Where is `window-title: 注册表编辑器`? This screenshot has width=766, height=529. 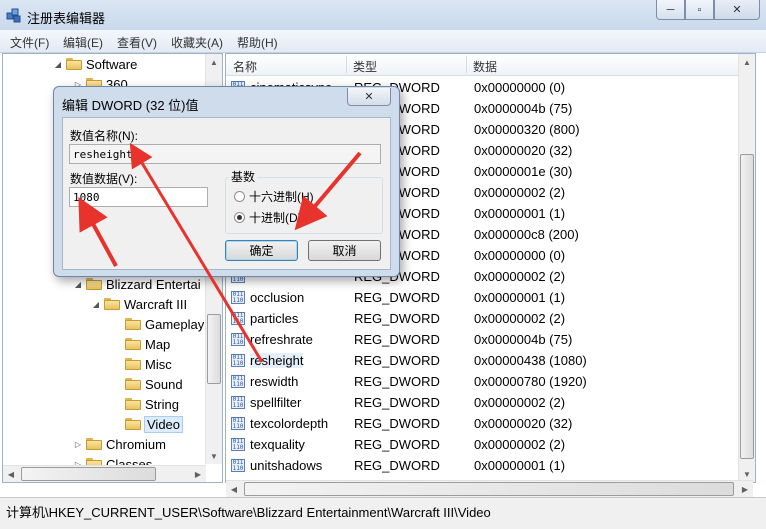
window-title: 注册表编辑器 is located at coordinates (66, 18).